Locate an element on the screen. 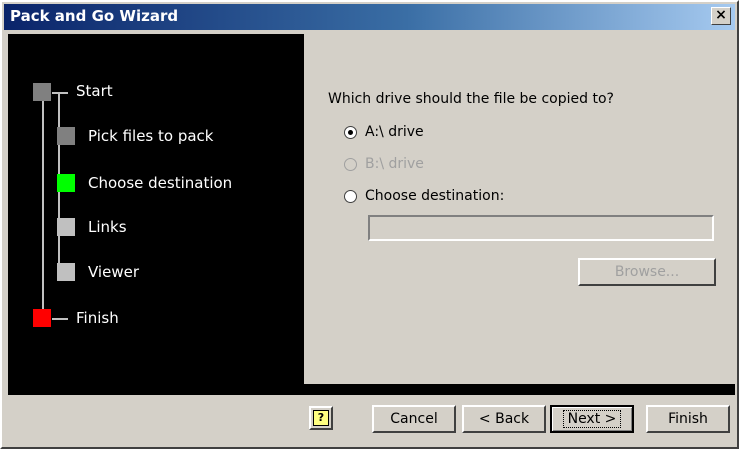 Image resolution: width=739 pixels, height=449 pixels. step-label-start: Start is located at coordinates (94, 91).